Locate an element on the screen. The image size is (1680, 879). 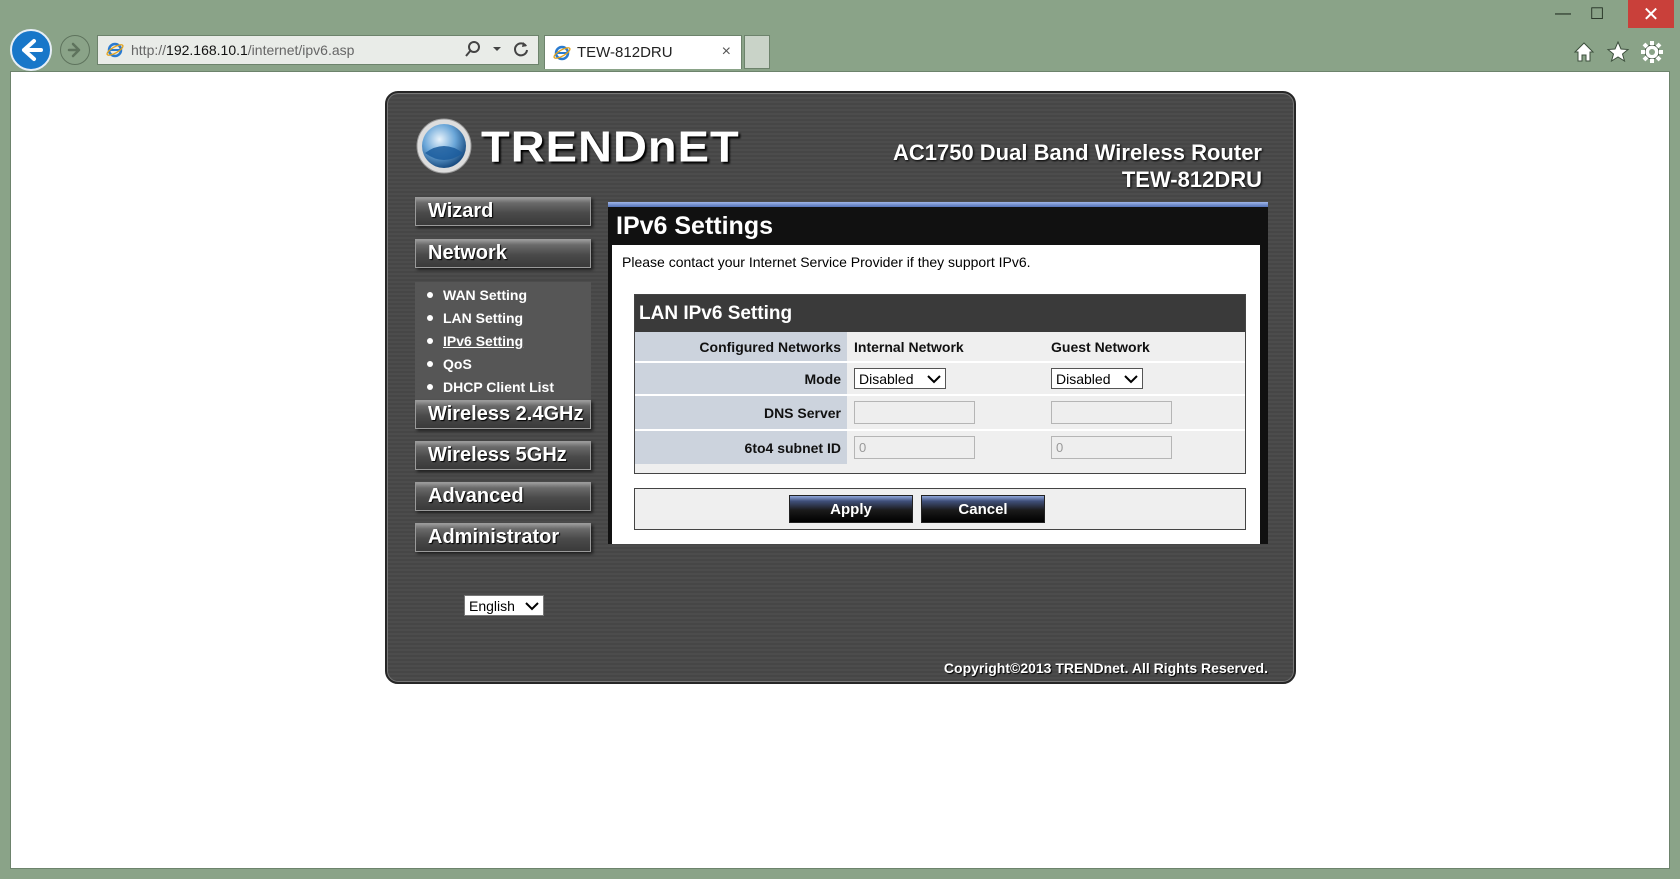
favorites-star-icon is located at coordinates (1618, 52).